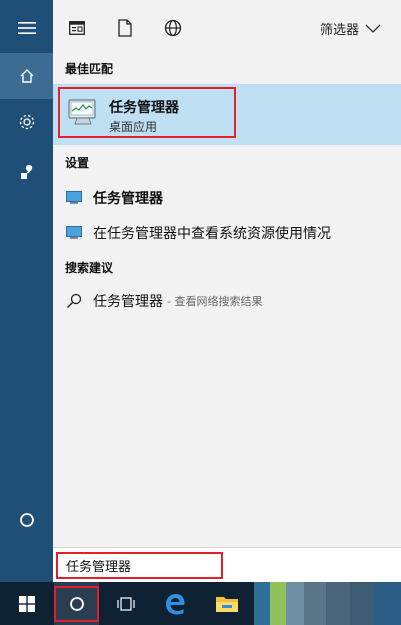 The height and width of the screenshot is (625, 401). I want to click on section-best-match: 最佳匹配, so click(89, 69).